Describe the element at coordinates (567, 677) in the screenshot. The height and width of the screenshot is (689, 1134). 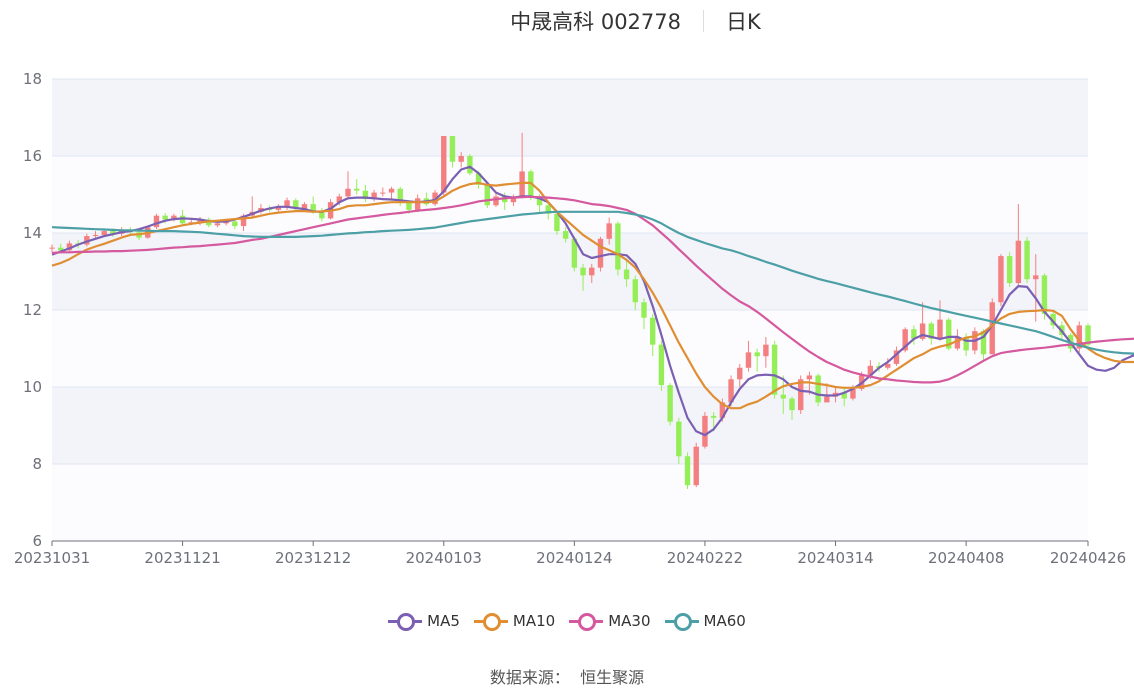
I see `data-source-label: 数据来源： 恒生聚源` at that location.